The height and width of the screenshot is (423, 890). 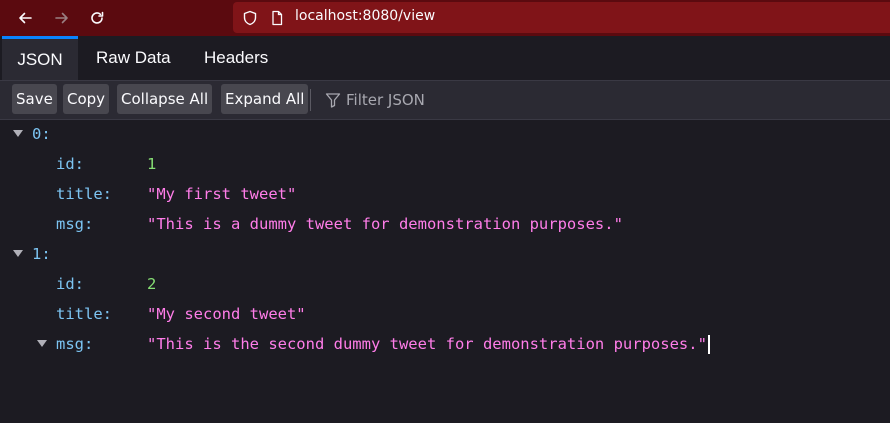 I want to click on tree-row: id: 2, so click(x=445, y=284).